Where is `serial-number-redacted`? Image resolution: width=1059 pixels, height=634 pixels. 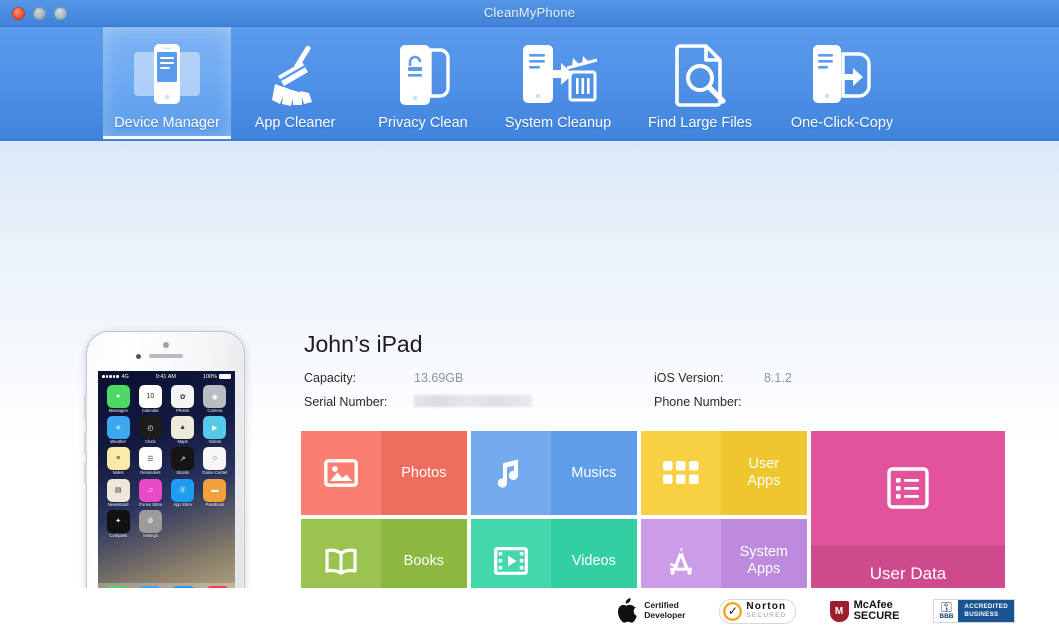
serial-number-redacted is located at coordinates (473, 401).